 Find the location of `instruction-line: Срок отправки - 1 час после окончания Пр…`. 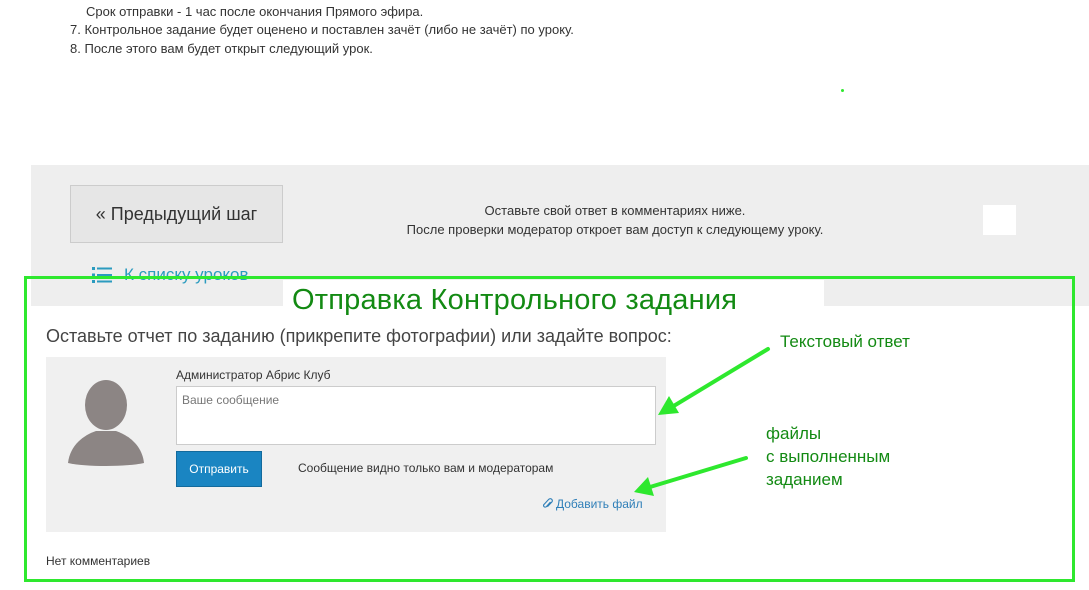

instruction-line: Срок отправки - 1 час после окончания Пр… is located at coordinates (254, 12).